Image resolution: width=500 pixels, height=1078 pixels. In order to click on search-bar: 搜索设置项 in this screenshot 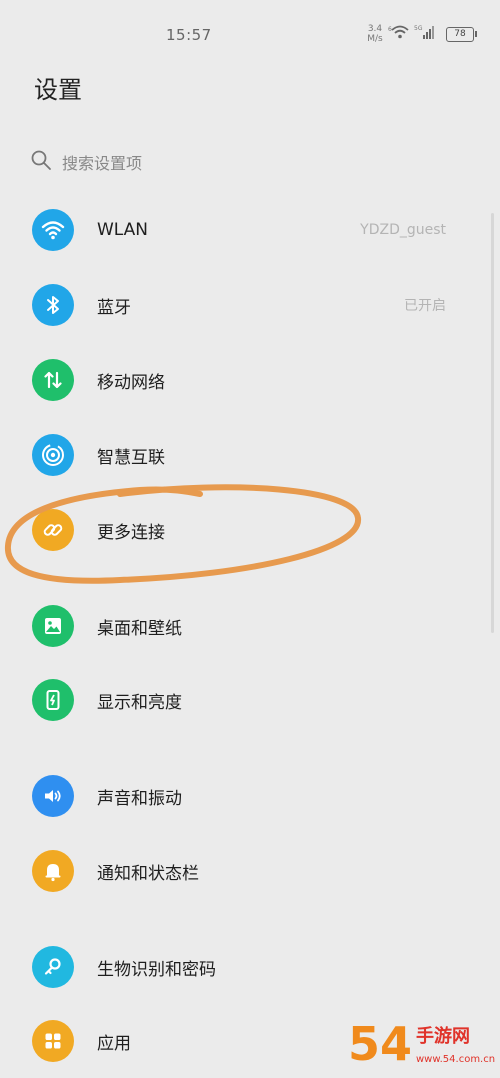, I will do `click(240, 162)`.